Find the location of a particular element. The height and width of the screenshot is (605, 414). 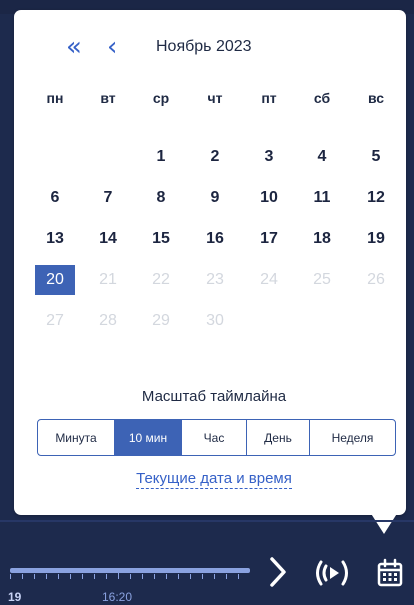

weekday-header: вс is located at coordinates (376, 98).